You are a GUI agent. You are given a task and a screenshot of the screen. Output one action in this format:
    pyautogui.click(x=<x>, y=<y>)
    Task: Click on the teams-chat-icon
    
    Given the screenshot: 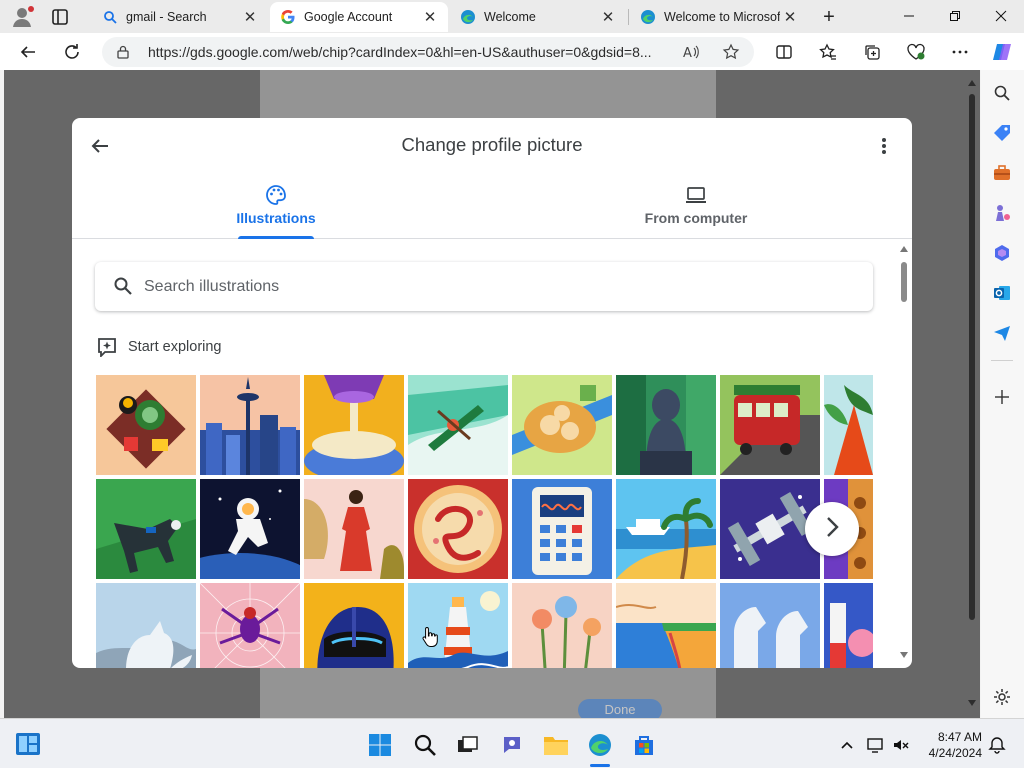 What is the action you would take?
    pyautogui.click(x=512, y=745)
    